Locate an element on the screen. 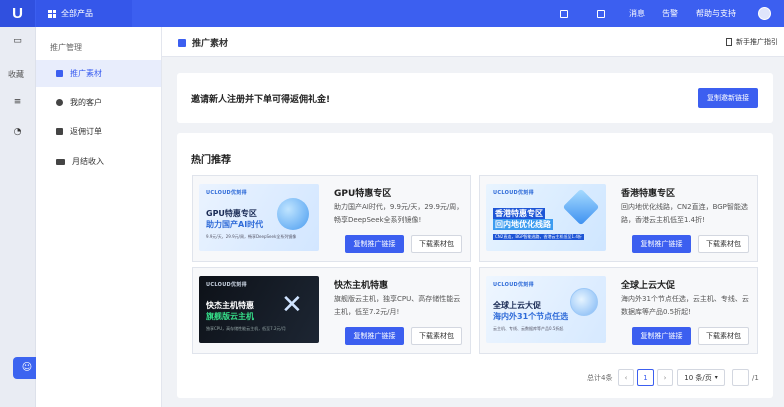  thumb-title: 全球上云大促 is located at coordinates (517, 305).